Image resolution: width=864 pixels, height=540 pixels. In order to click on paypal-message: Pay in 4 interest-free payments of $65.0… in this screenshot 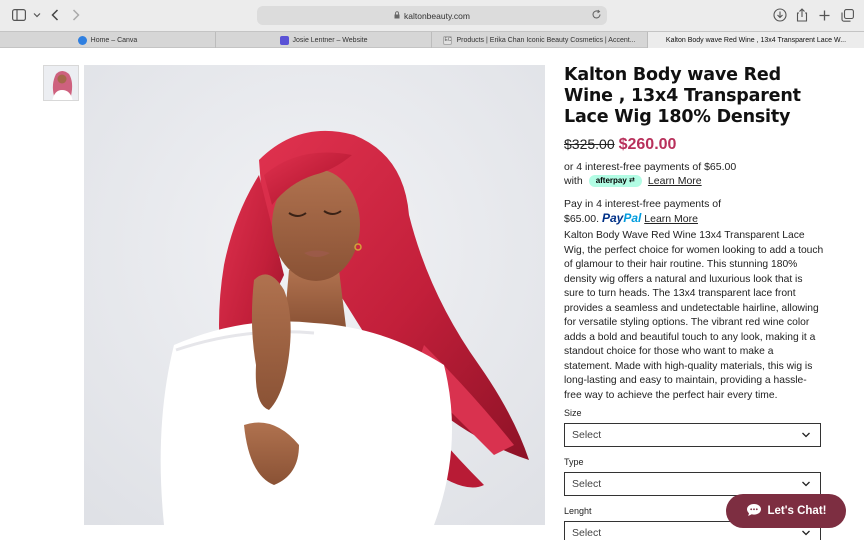, I will do `click(694, 211)`.